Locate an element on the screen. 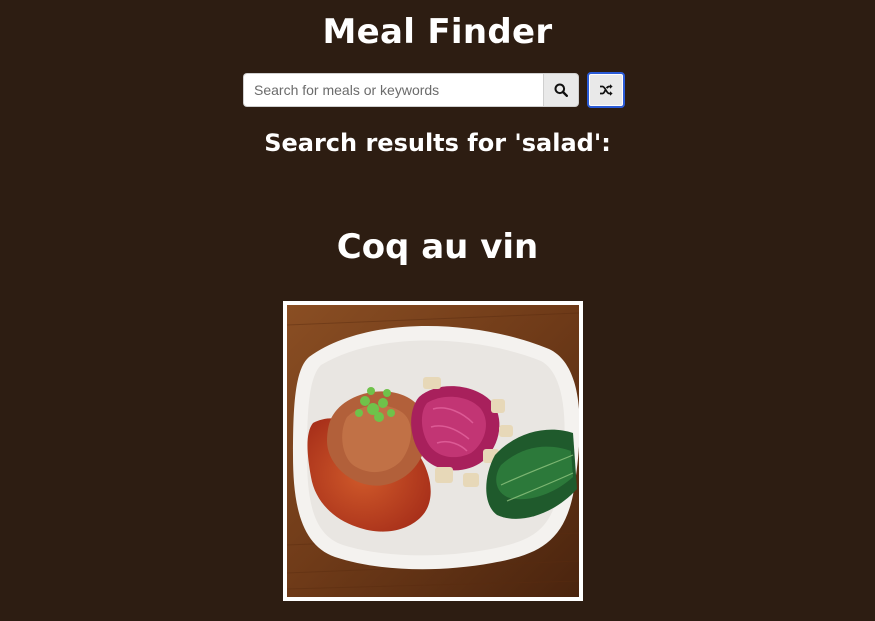 The width and height of the screenshot is (875, 621). search-input is located at coordinates (393, 90).